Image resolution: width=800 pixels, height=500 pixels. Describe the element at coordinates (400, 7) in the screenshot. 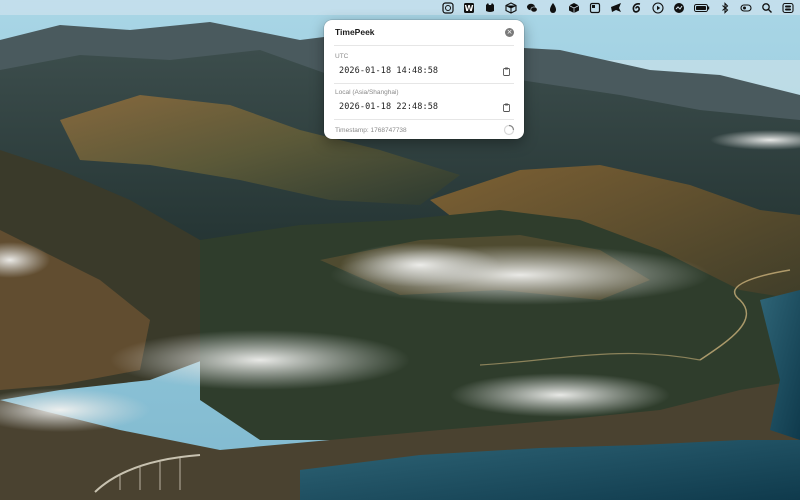

I see `menu-bar: W` at that location.